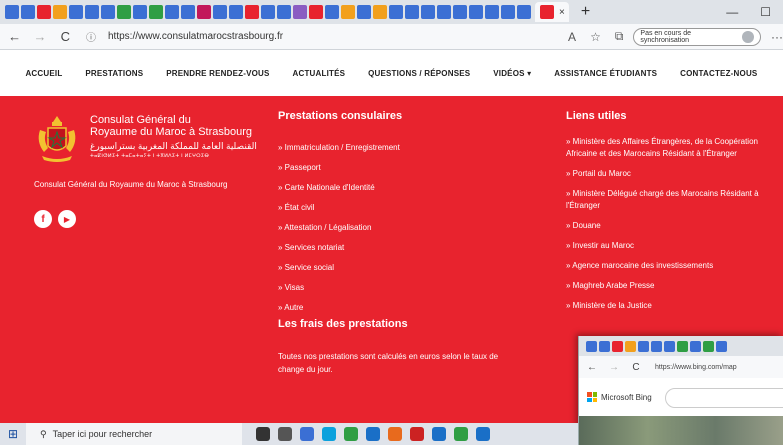 The height and width of the screenshot is (445, 783). Describe the element at coordinates (14, 36) in the screenshot. I see `back-button: ←` at that location.